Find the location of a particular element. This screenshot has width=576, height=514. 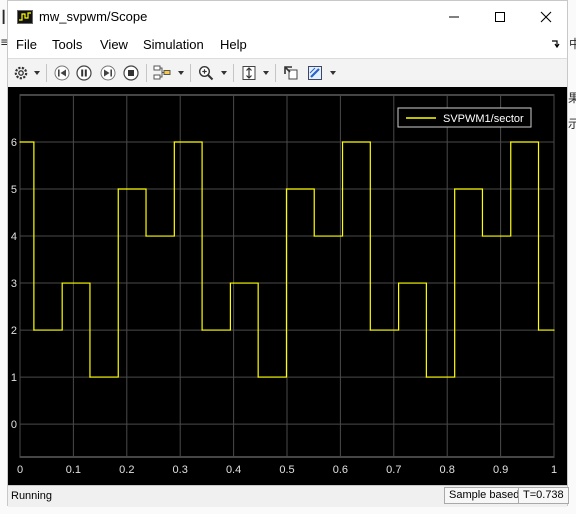

toolbar is located at coordinates (287, 73).